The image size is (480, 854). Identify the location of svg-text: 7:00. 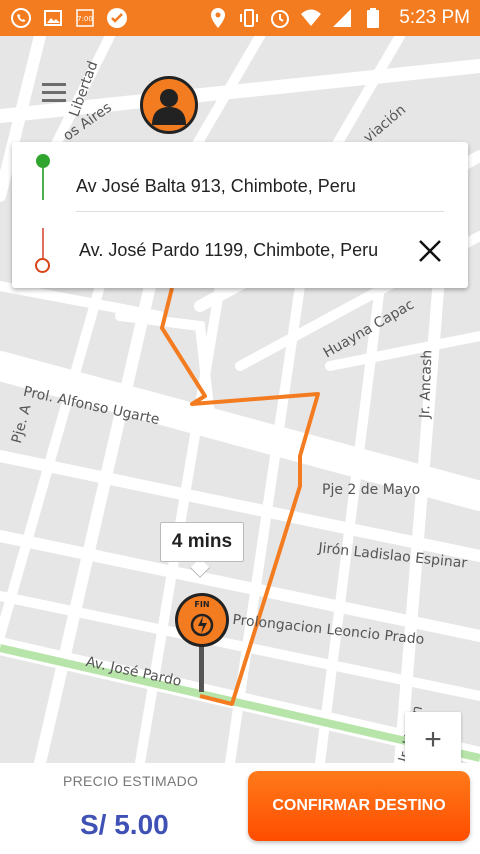
(85, 19).